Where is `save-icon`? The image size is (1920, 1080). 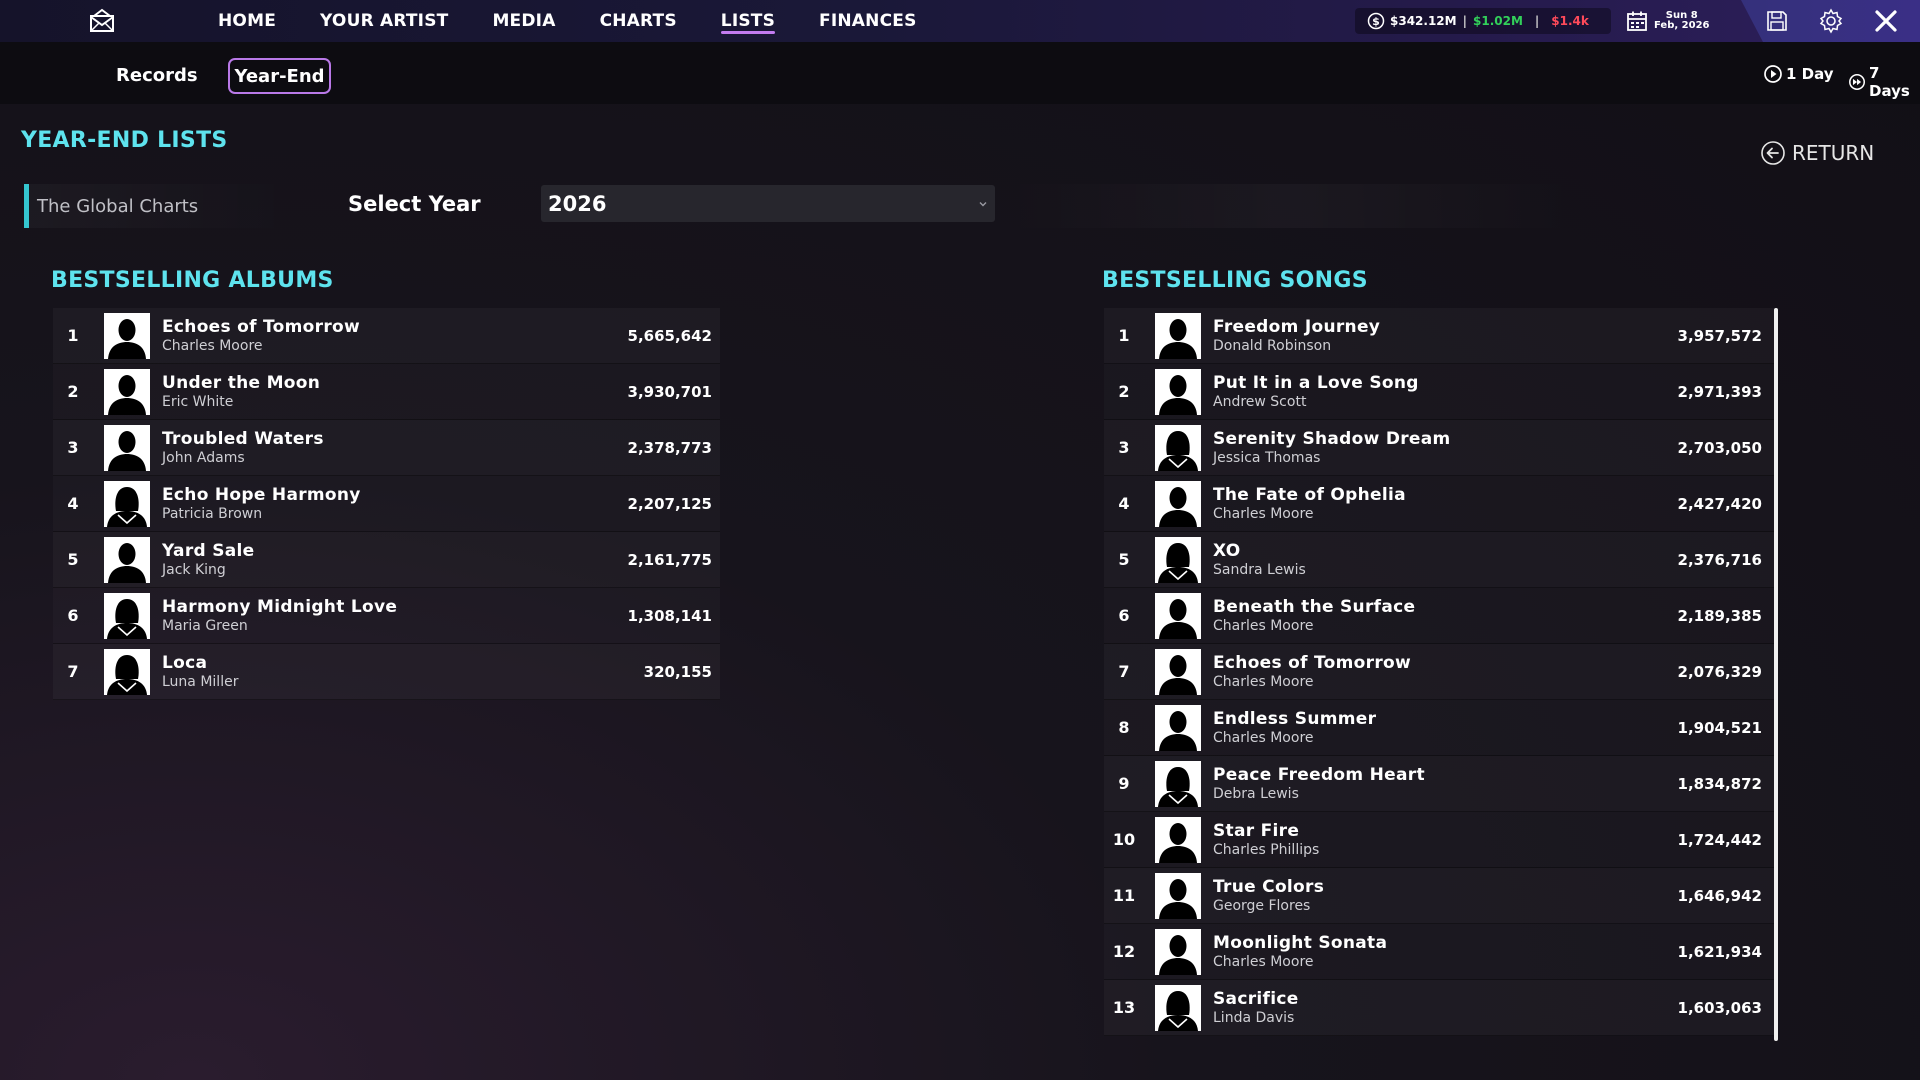 save-icon is located at coordinates (1777, 21).